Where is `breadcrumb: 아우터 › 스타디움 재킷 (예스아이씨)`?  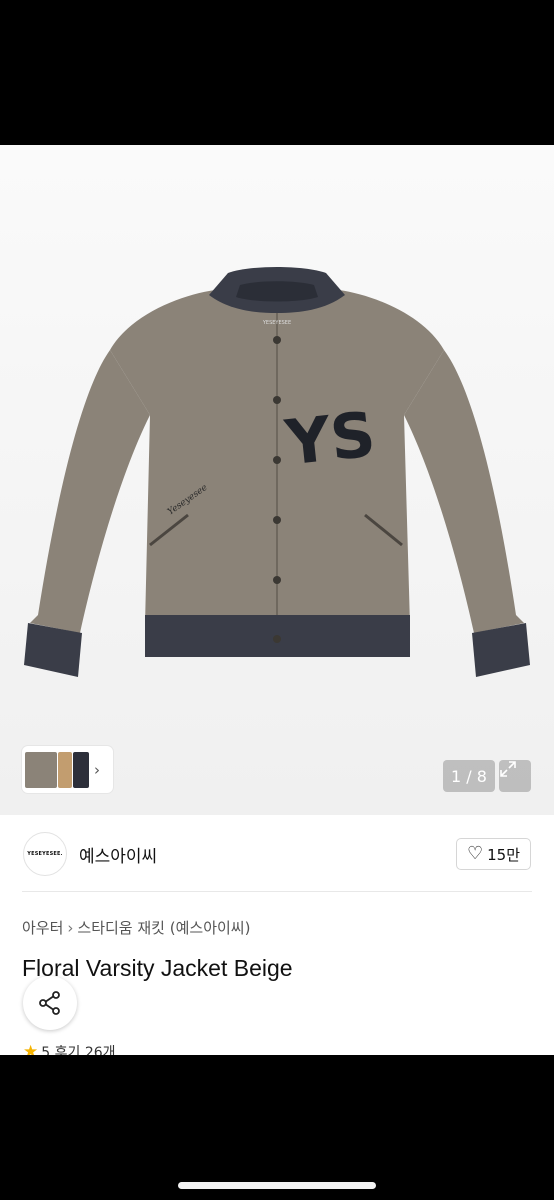 breadcrumb: 아우터 › 스타디움 재킷 (예스아이씨) is located at coordinates (136, 927).